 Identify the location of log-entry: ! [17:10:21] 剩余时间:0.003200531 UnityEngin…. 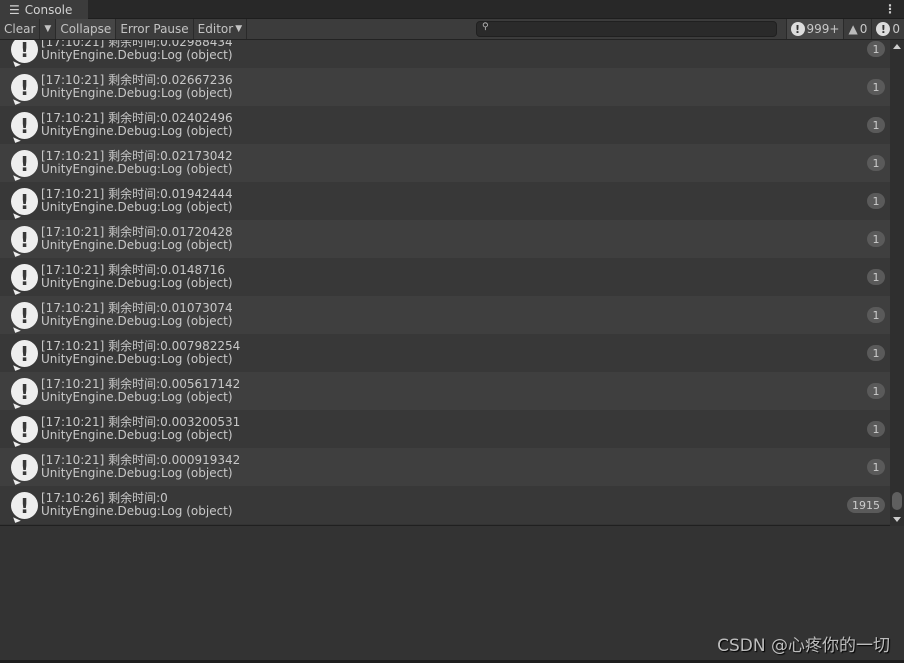
(445, 429).